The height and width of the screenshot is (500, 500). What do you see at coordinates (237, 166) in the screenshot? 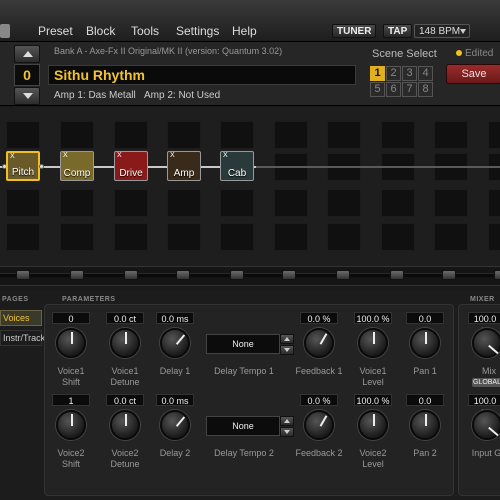
I see `block-cab: X Cab` at bounding box center [237, 166].